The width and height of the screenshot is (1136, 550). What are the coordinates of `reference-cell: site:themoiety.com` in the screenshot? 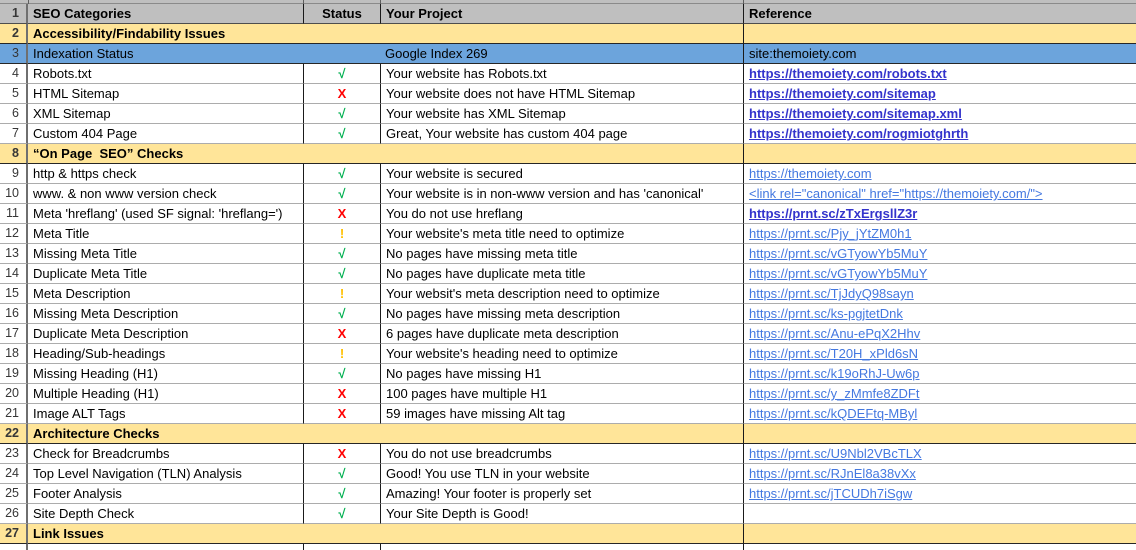 It's located at (939, 54).